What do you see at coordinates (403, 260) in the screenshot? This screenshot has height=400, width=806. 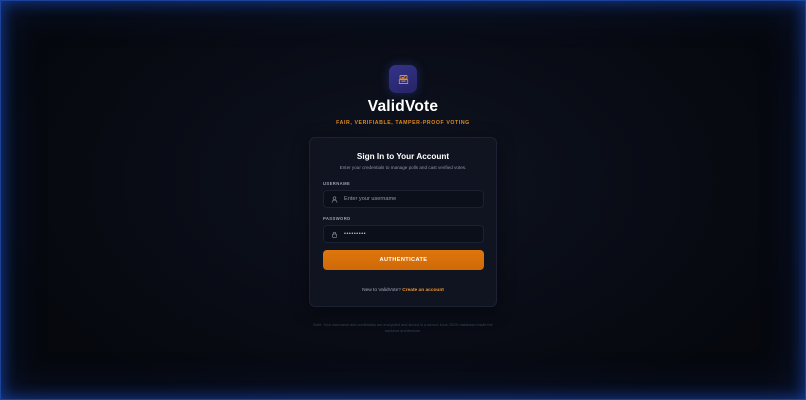 I see `authenticate-button: AUTHENTICATE` at bounding box center [403, 260].